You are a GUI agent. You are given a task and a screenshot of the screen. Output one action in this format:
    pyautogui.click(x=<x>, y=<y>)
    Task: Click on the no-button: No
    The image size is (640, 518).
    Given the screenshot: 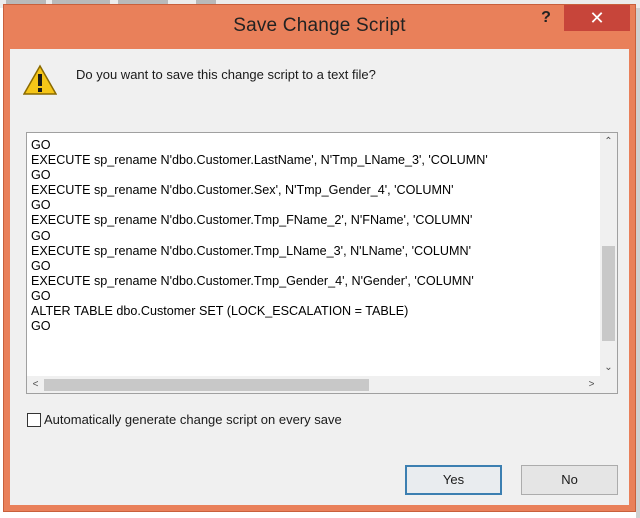 What is the action you would take?
    pyautogui.click(x=569, y=480)
    